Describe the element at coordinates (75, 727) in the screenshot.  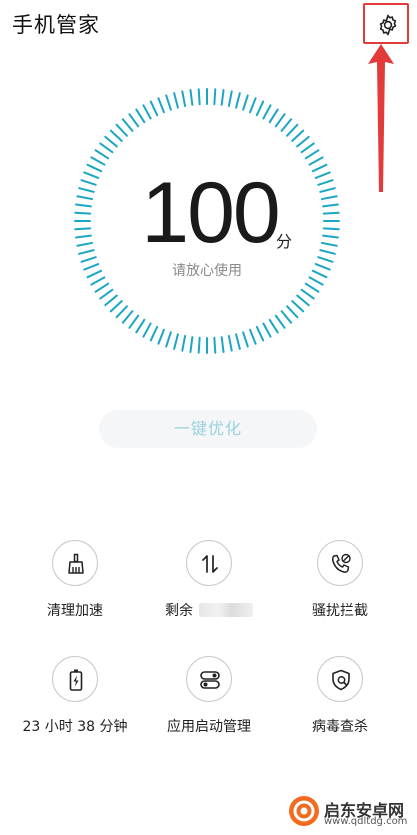
I see `tool-battery-label: 23 小时 38 分钟` at that location.